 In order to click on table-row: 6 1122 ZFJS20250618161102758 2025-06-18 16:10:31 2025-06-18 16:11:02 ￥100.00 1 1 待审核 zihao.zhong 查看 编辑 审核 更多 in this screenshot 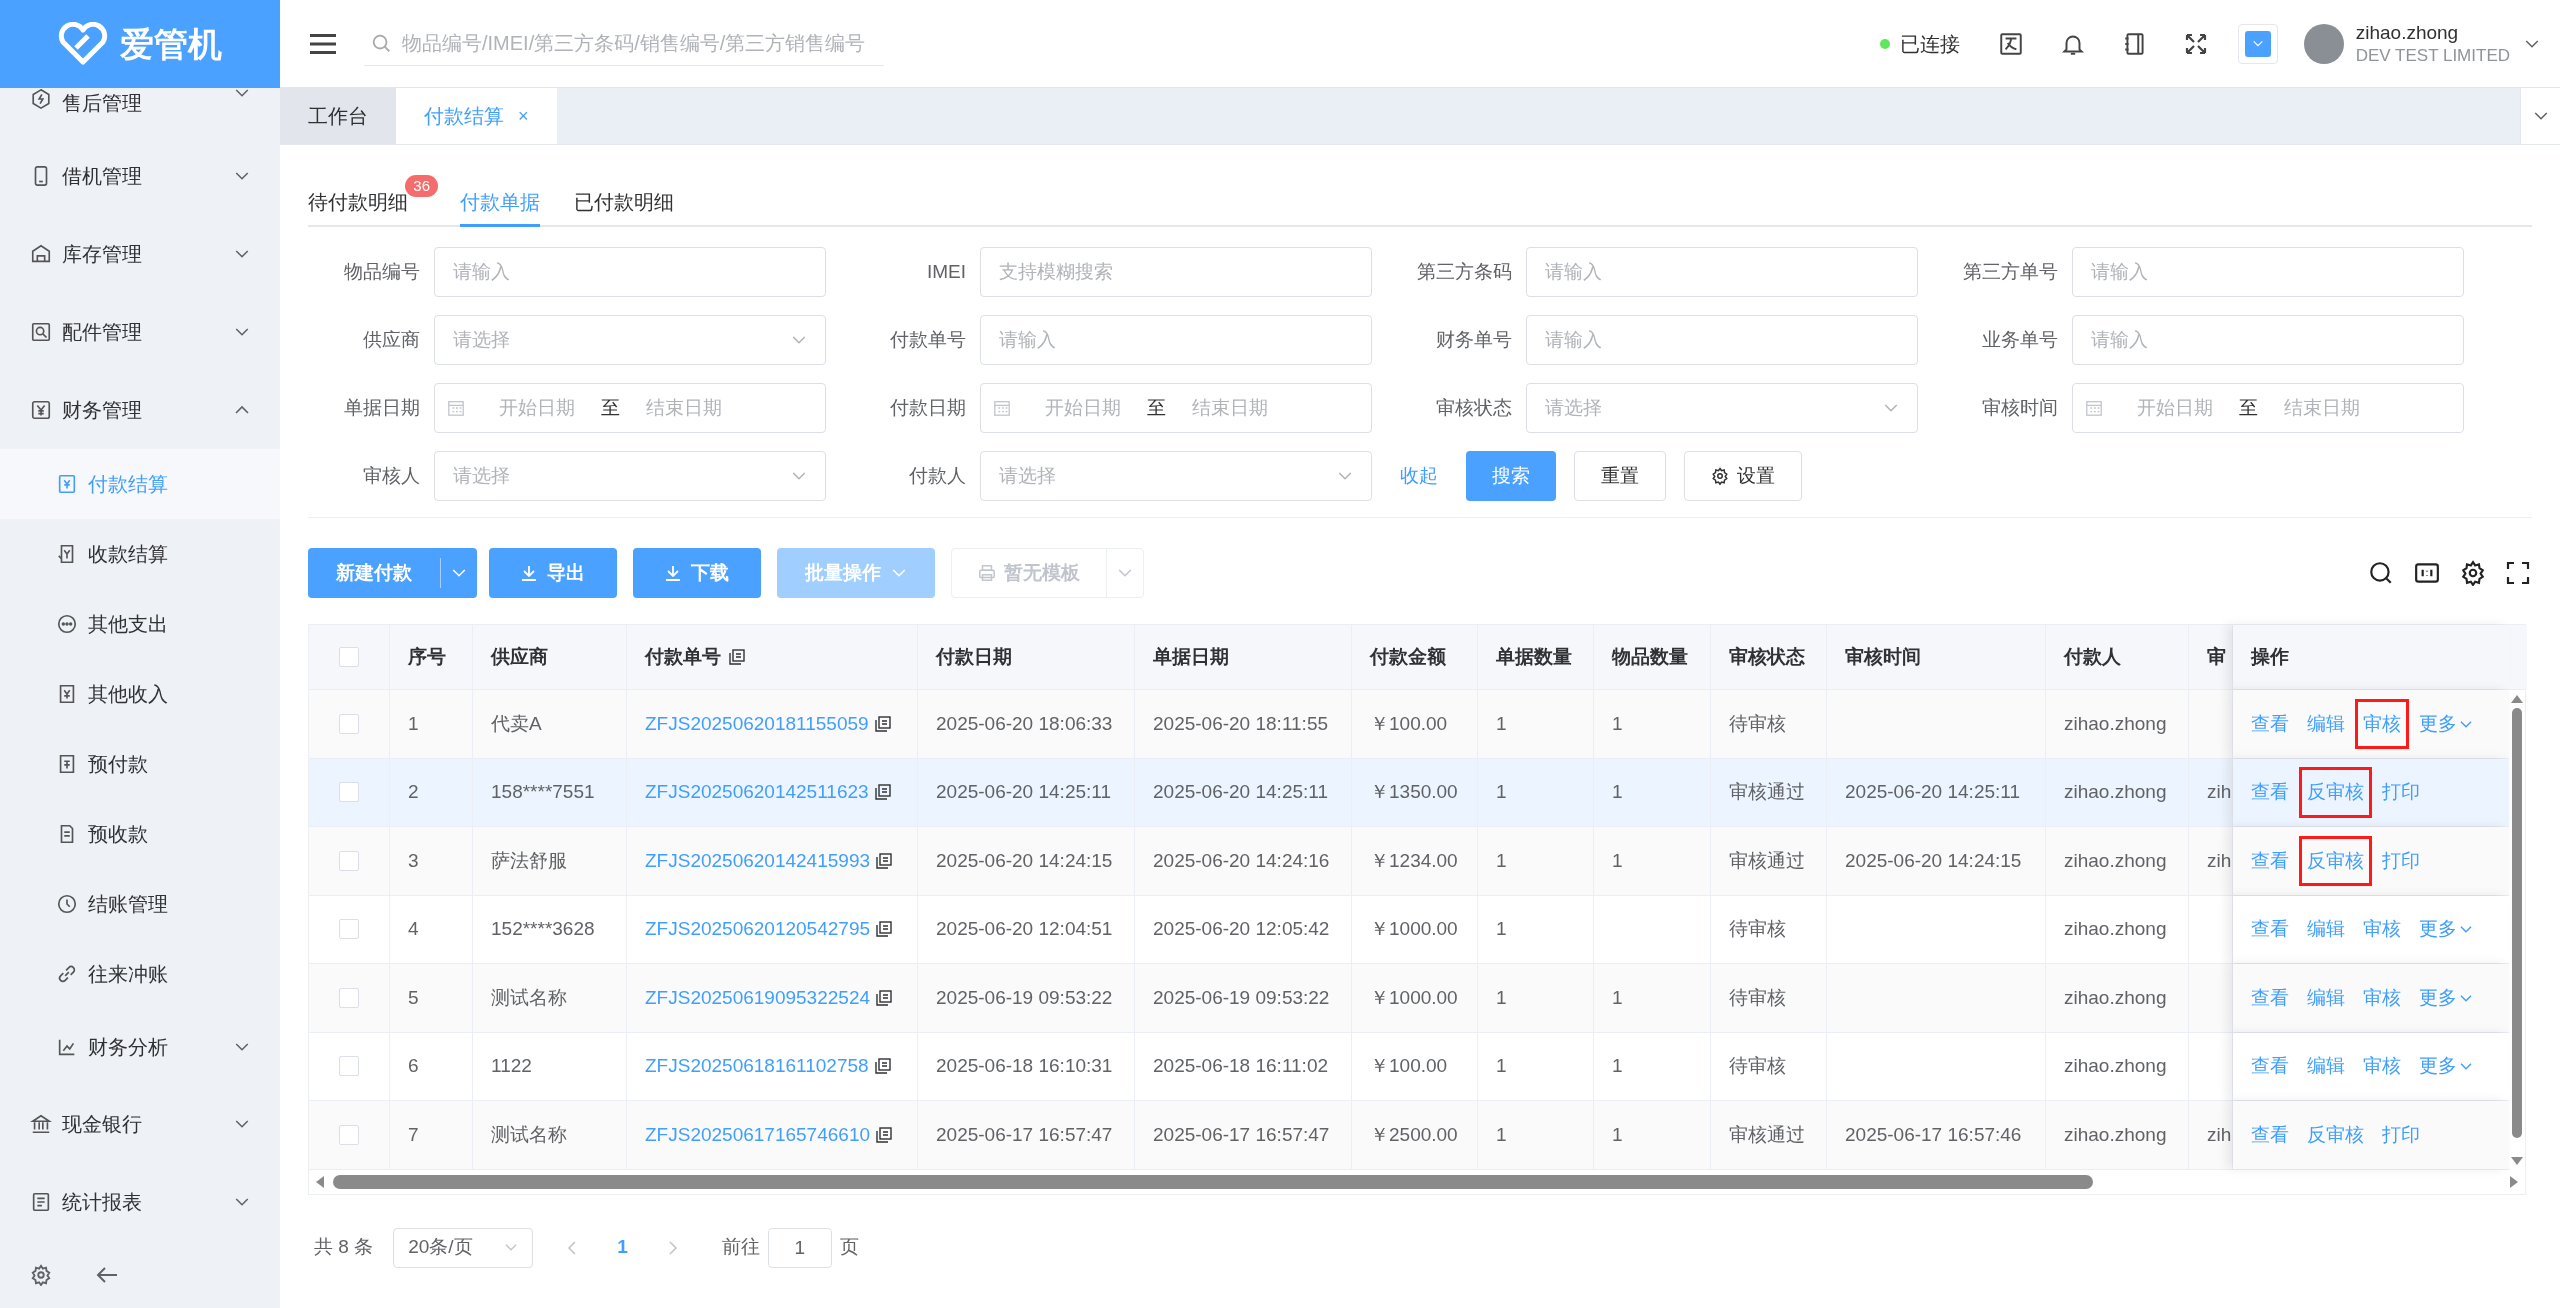, I will do `click(1409, 1066)`.